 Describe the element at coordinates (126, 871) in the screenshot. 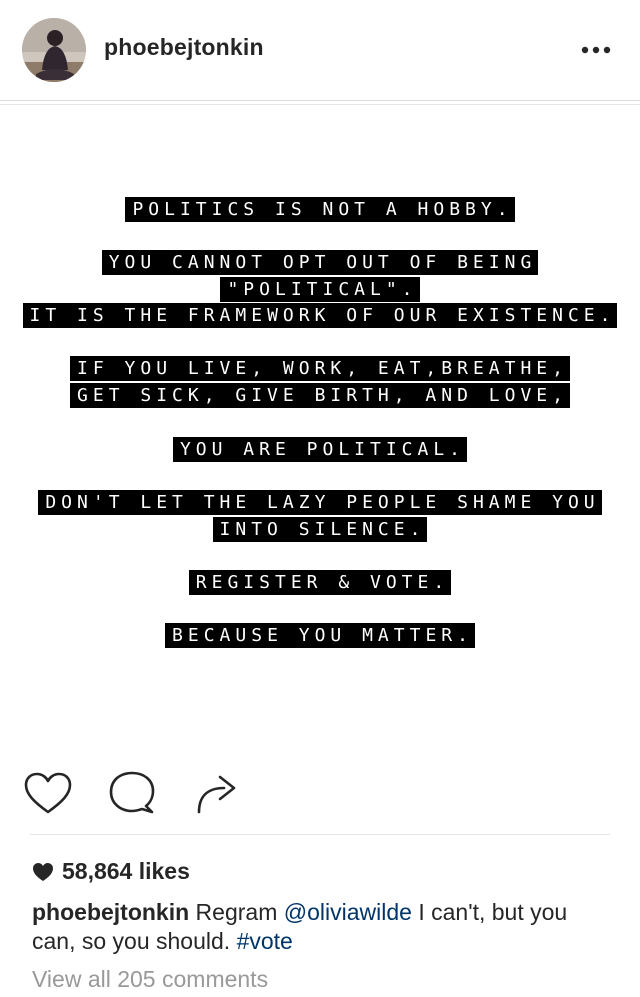

I see `likes-text: 58,864 likes` at that location.